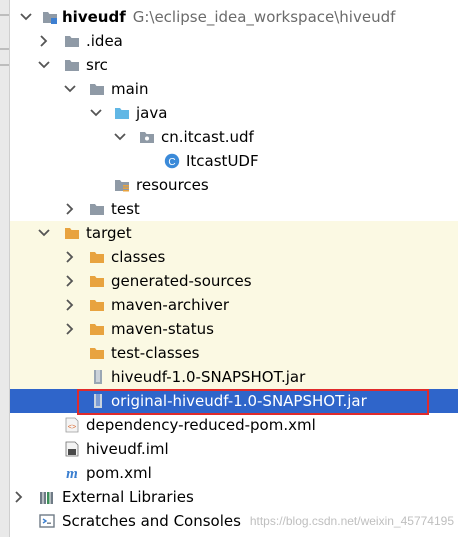 The image size is (460, 537). I want to click on tree-row-package: cn.itcast.udf, so click(234, 137).